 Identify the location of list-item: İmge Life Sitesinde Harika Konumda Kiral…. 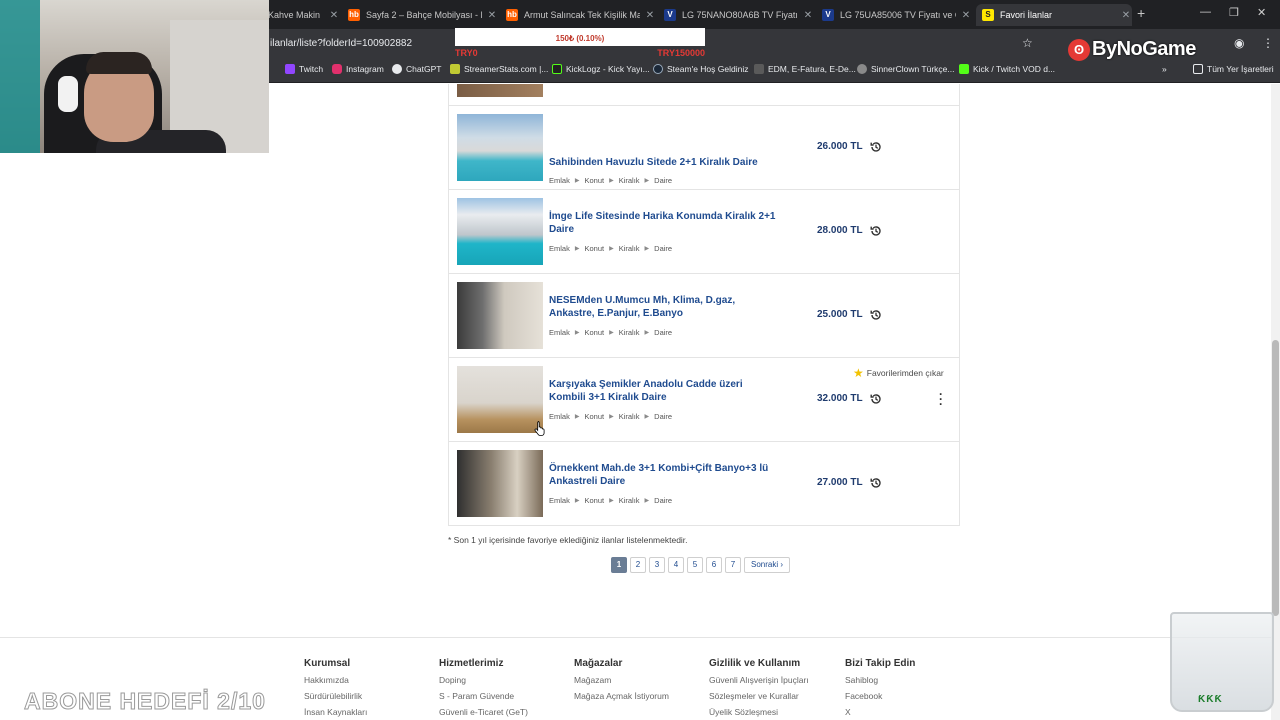
(704, 232).